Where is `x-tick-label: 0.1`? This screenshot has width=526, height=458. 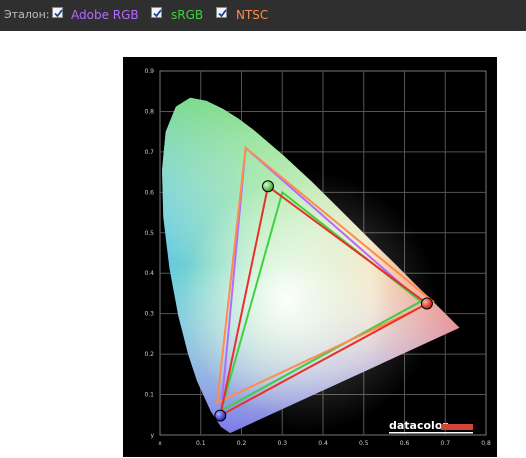
x-tick-label: 0.1 is located at coordinates (201, 443).